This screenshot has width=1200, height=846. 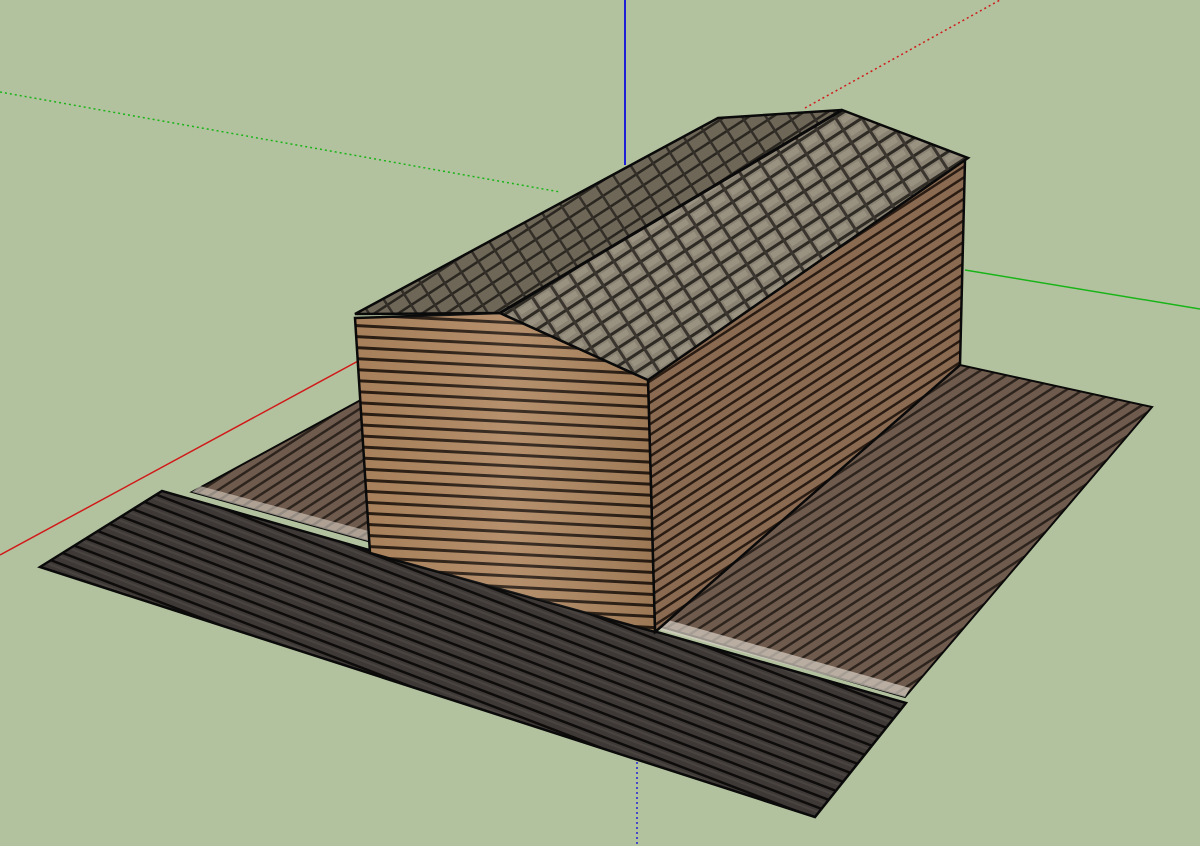 I want to click on green-axis, so click(x=1082, y=289).